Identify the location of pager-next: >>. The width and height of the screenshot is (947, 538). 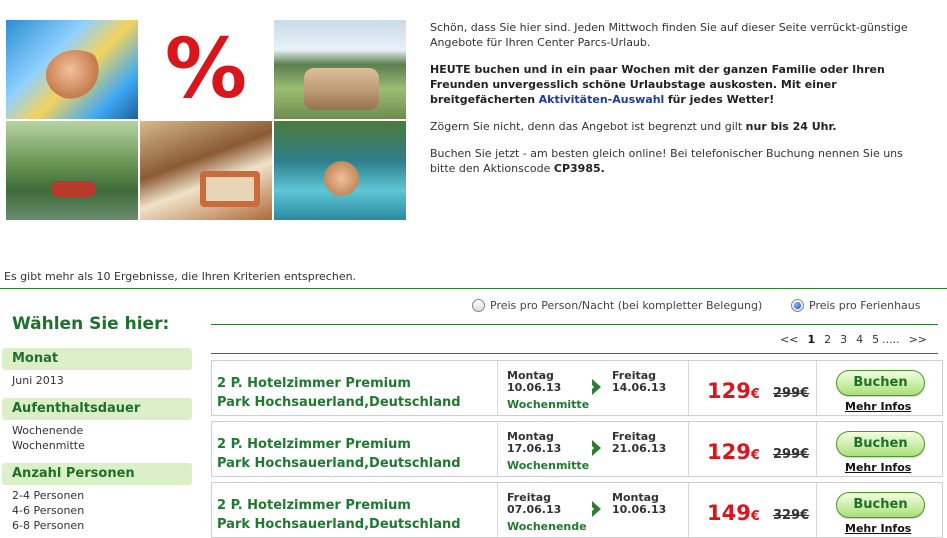
(918, 339).